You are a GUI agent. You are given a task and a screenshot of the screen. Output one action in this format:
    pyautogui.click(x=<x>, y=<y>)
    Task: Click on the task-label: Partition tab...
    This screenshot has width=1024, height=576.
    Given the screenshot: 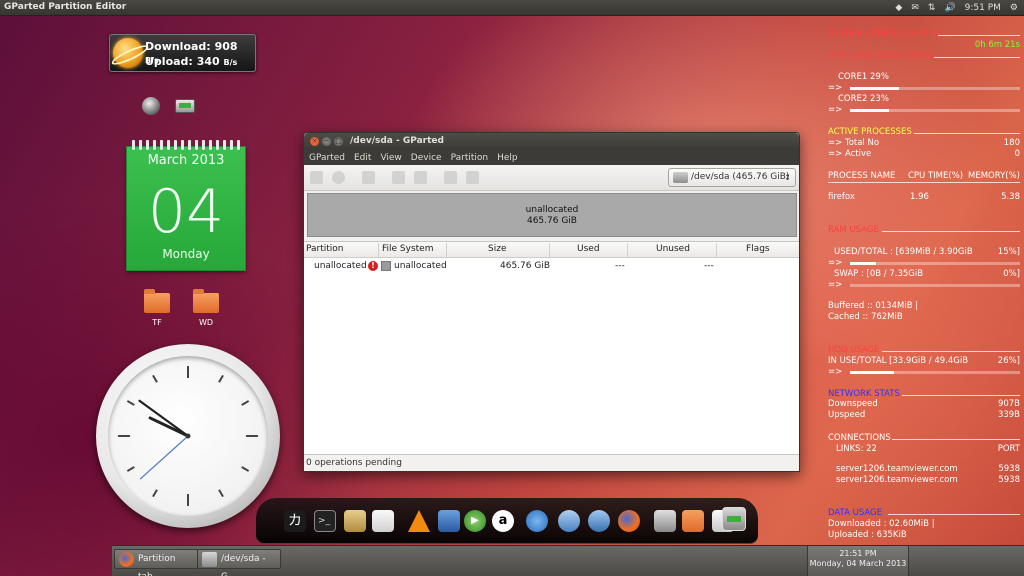 What is the action you would take?
    pyautogui.click(x=157, y=565)
    